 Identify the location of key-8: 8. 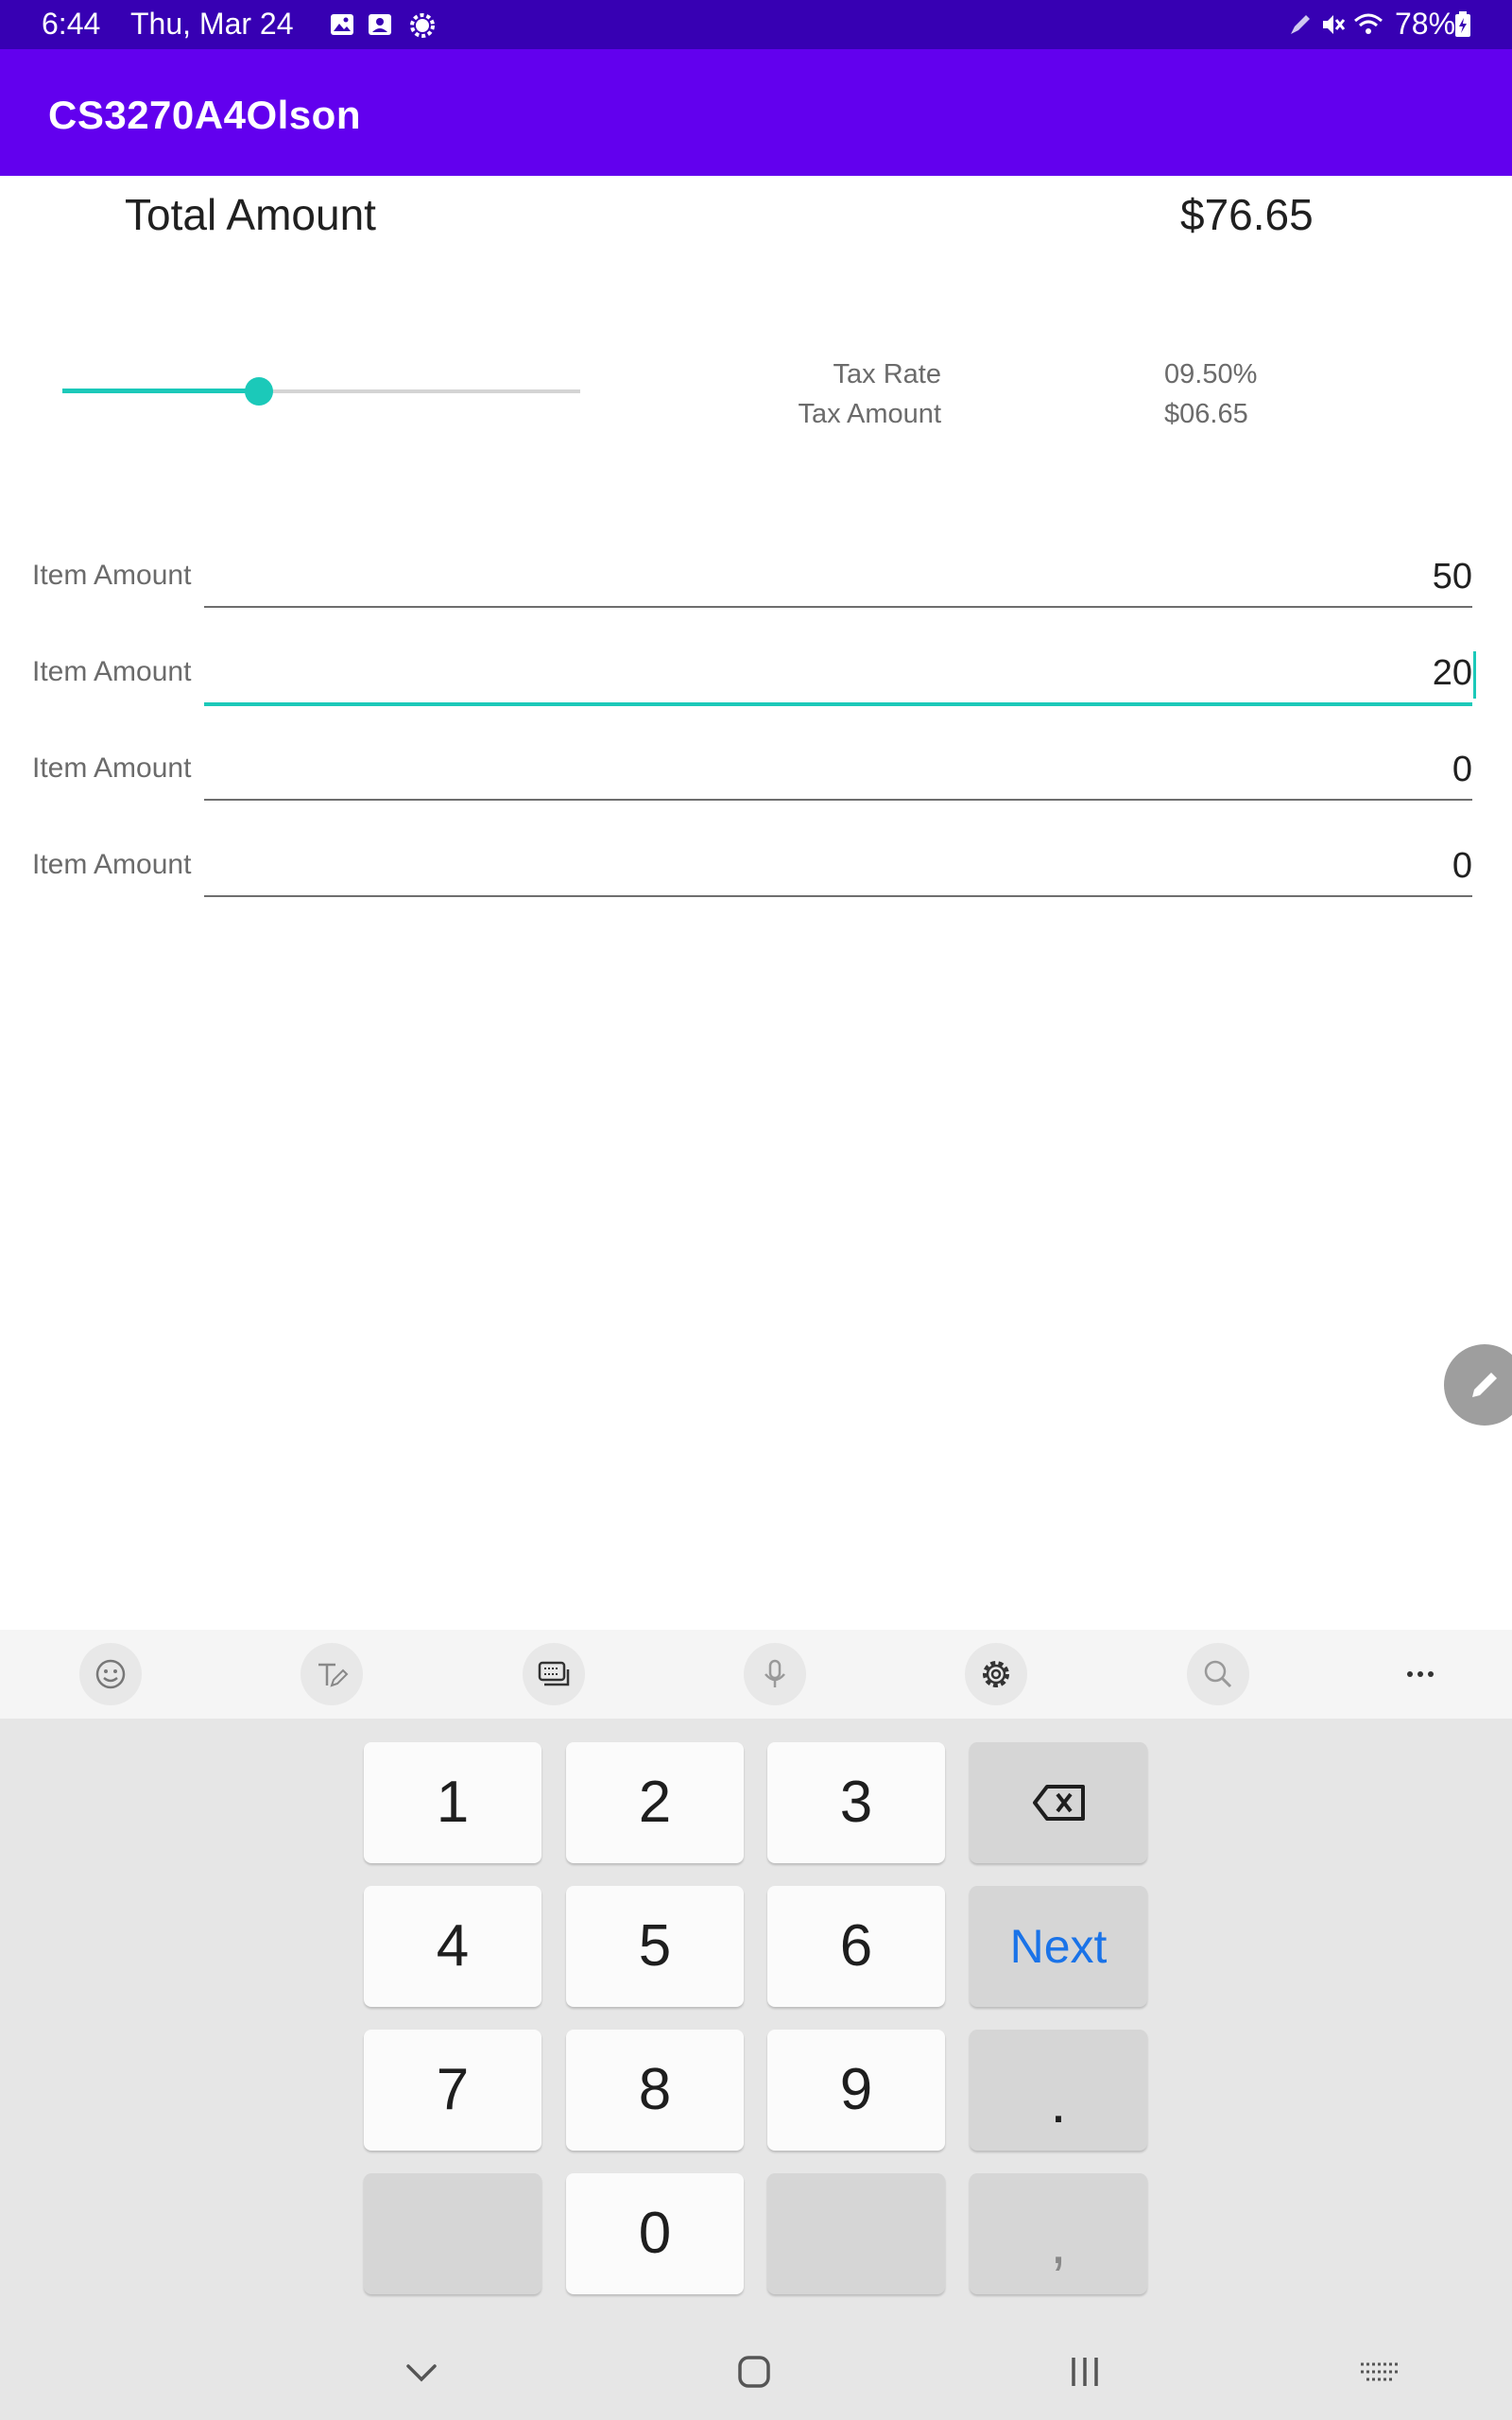
(655, 2090).